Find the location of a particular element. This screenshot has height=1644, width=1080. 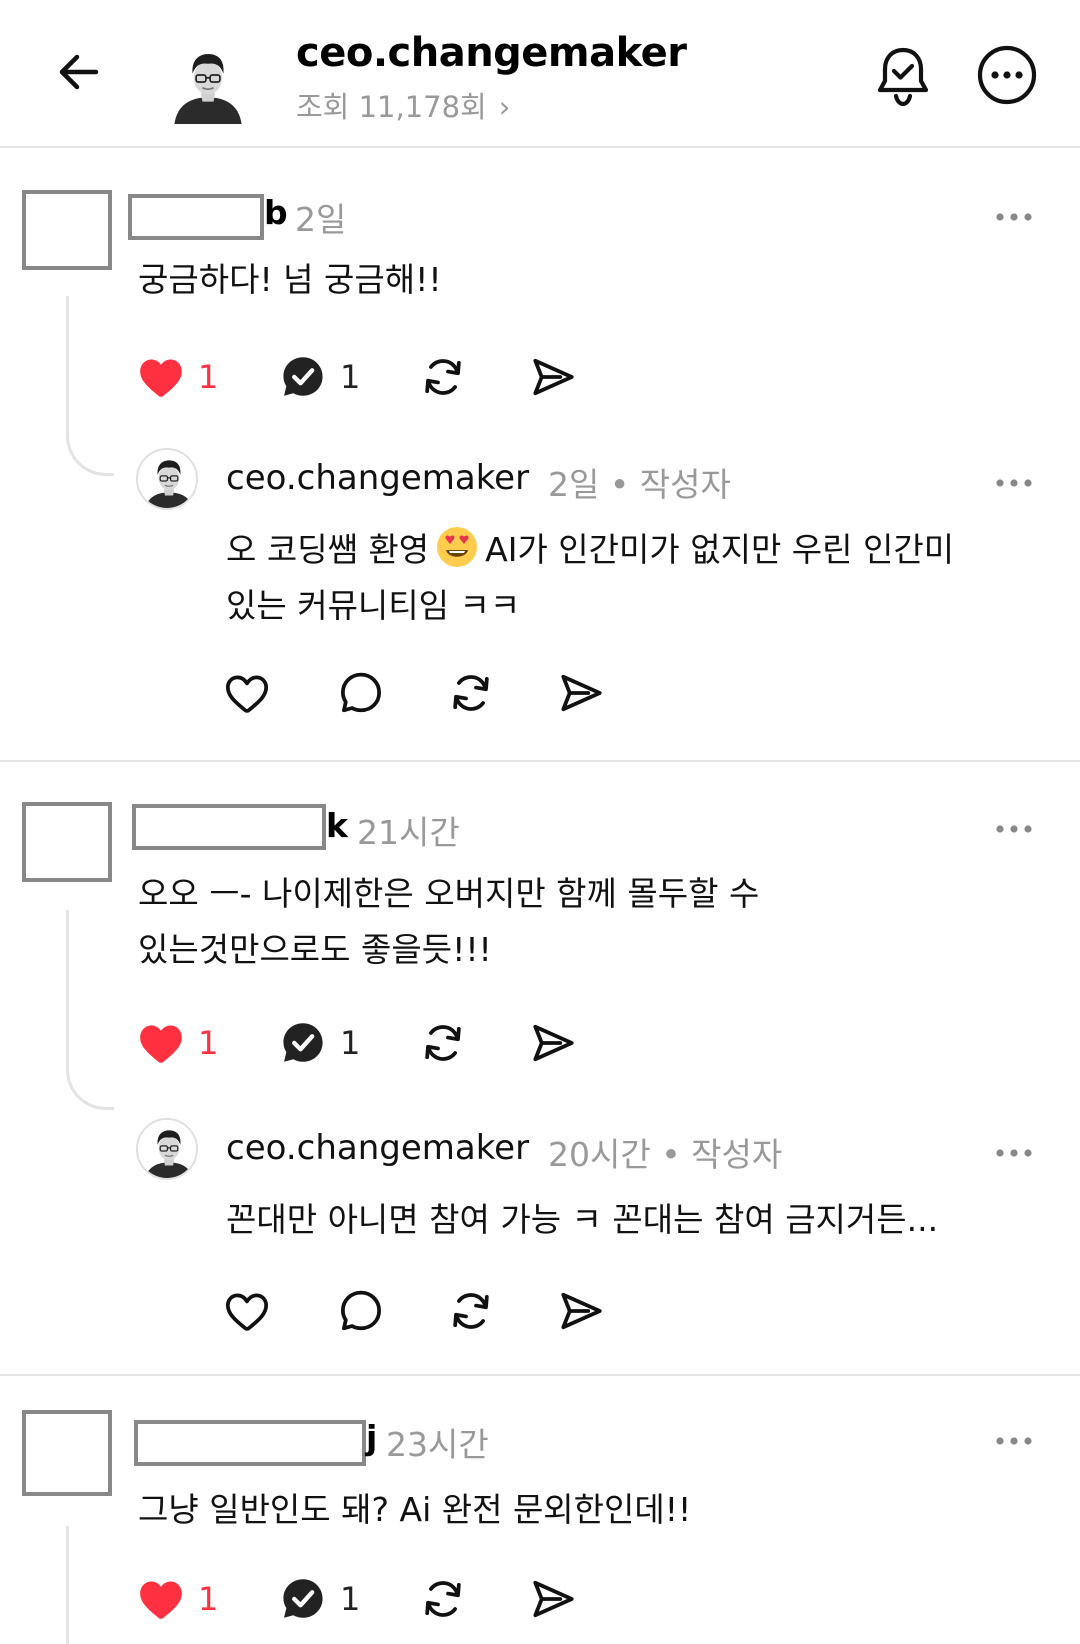

view-count: 조회 11,178회 is located at coordinates (391, 107).